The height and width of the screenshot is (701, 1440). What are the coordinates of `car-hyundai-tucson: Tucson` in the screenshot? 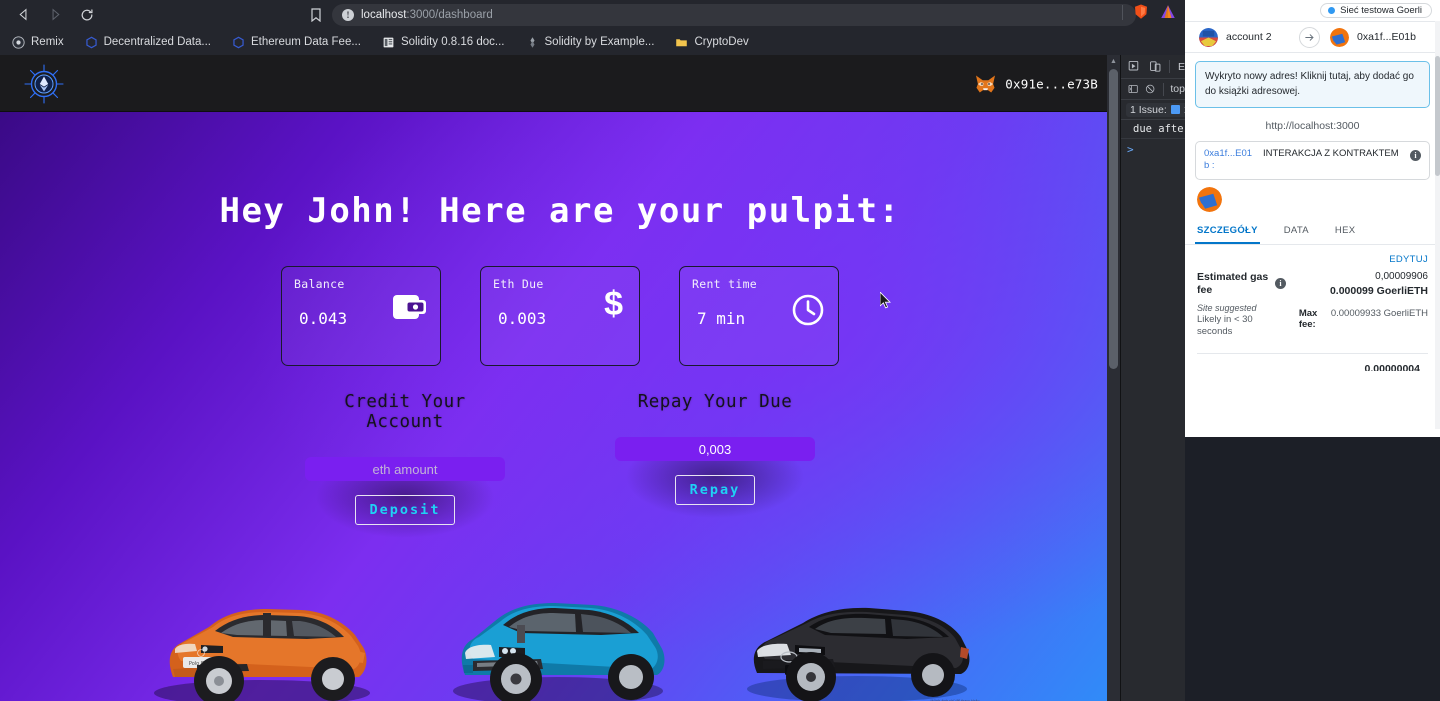 It's located at (558, 633).